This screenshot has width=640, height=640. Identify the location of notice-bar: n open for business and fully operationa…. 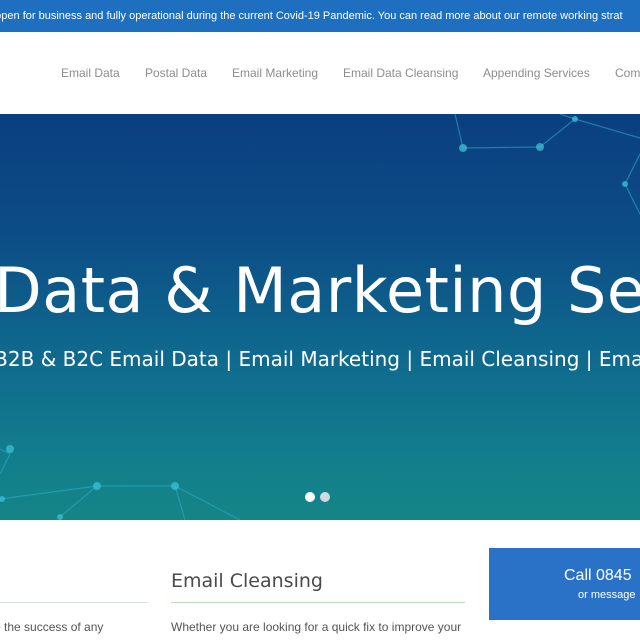
(320, 16).